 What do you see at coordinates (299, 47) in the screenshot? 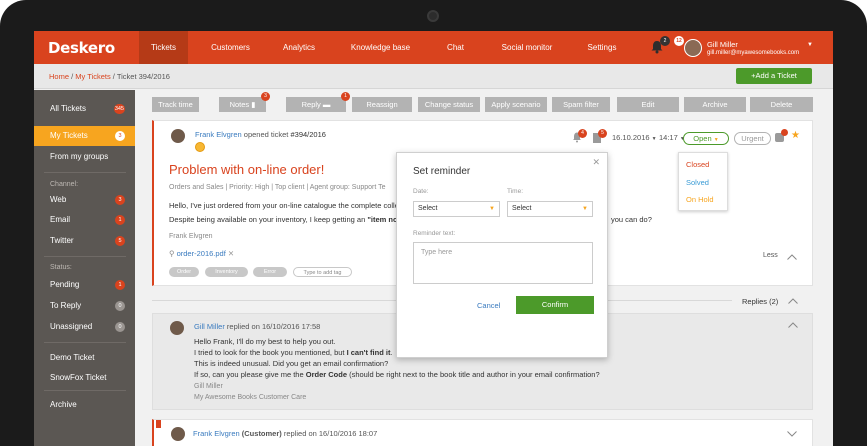
I see `nav-analytics: Analytics` at bounding box center [299, 47].